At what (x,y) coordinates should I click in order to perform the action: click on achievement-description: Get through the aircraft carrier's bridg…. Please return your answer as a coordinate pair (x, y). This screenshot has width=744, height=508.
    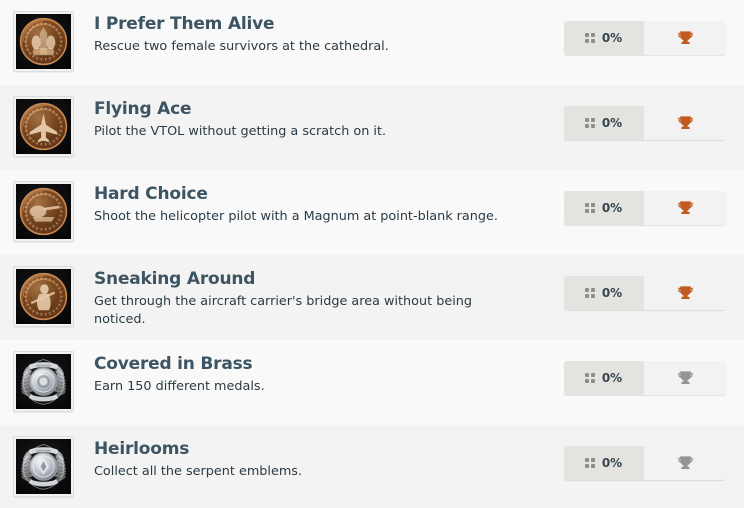
    Looking at the image, I should click on (283, 310).